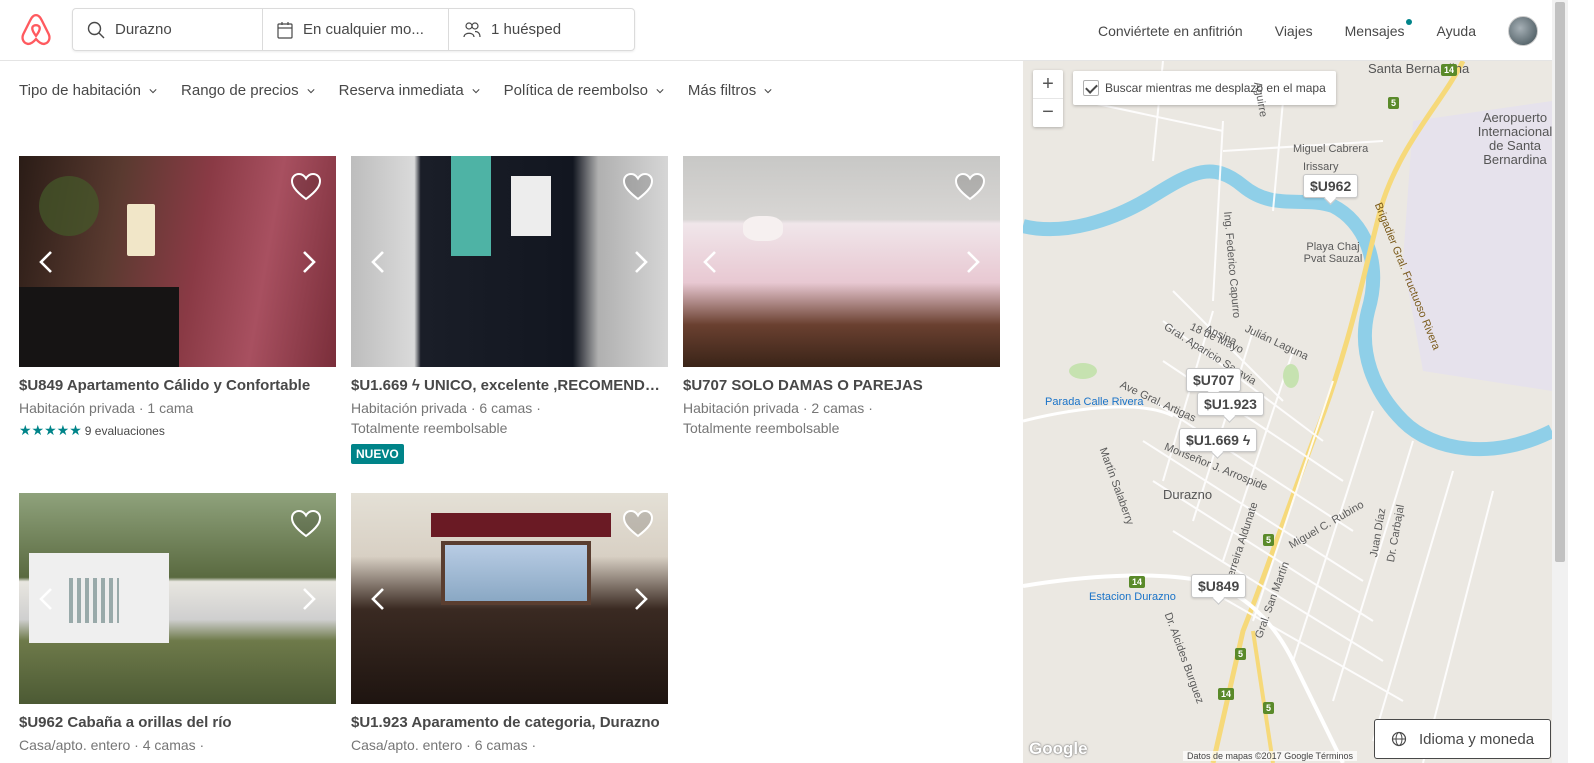 Image resolution: width=1594 pixels, height=763 pixels. Describe the element at coordinates (1378, 28) in the screenshot. I see `messages-link: Mensajes` at that location.